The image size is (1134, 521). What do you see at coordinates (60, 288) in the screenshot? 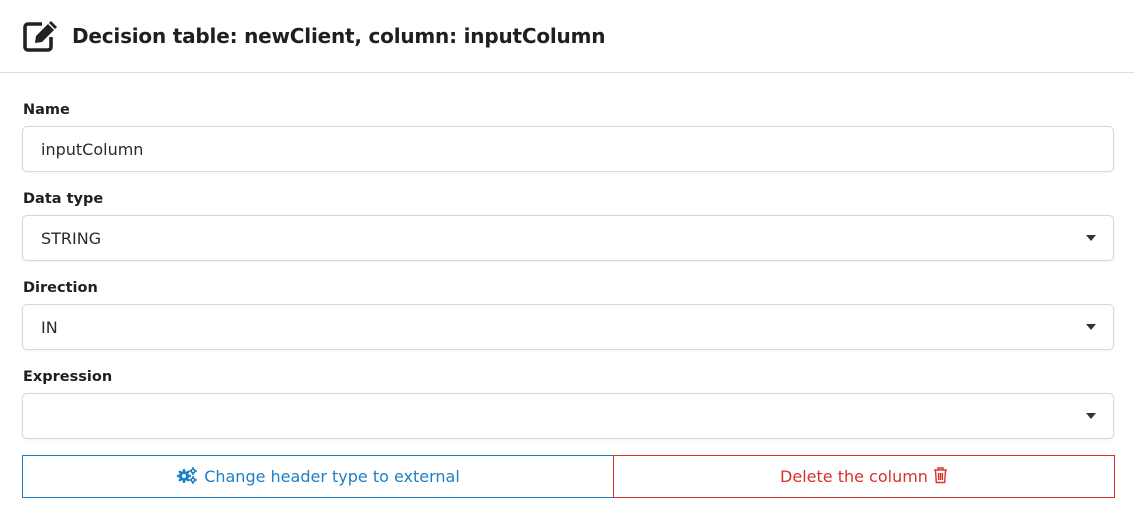
I see `direction-label: Direction` at bounding box center [60, 288].